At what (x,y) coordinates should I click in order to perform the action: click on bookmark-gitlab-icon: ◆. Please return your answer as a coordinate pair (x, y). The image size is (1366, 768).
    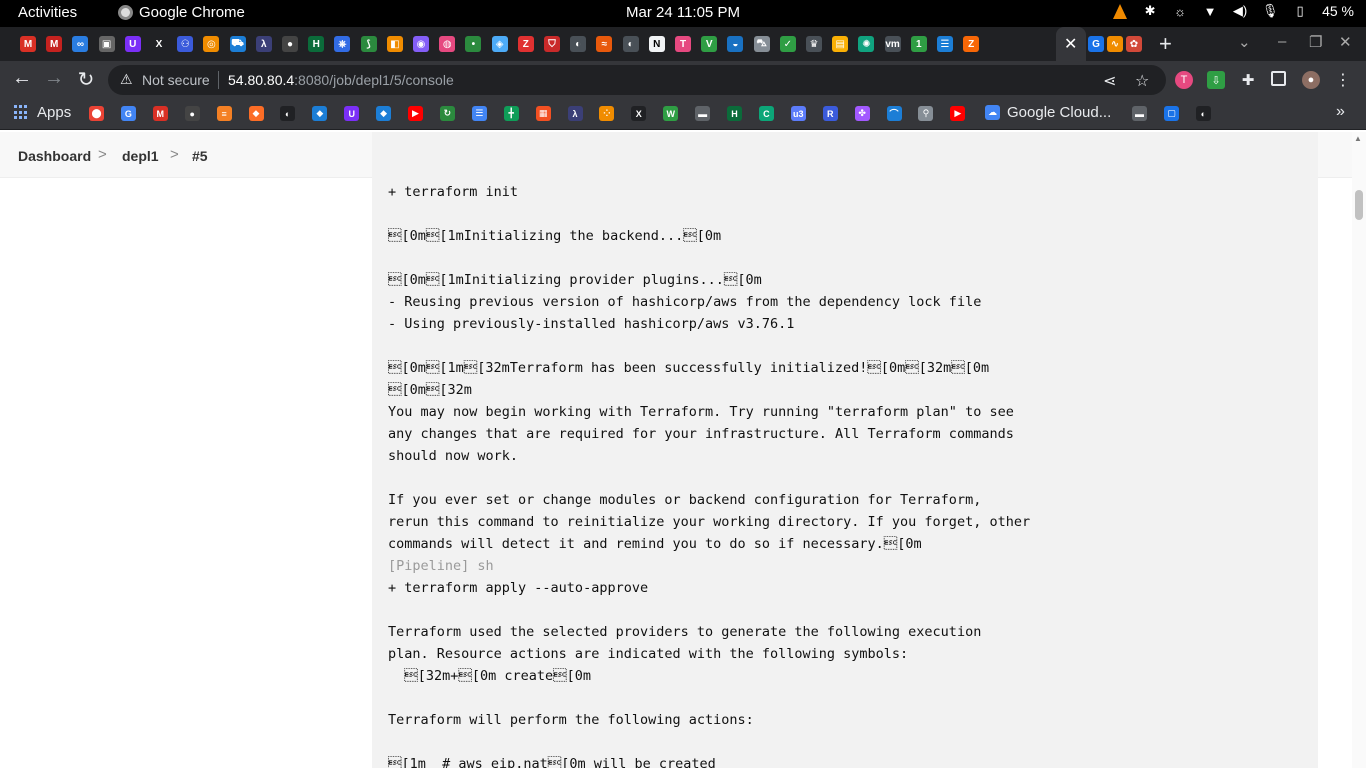
    Looking at the image, I should click on (256, 113).